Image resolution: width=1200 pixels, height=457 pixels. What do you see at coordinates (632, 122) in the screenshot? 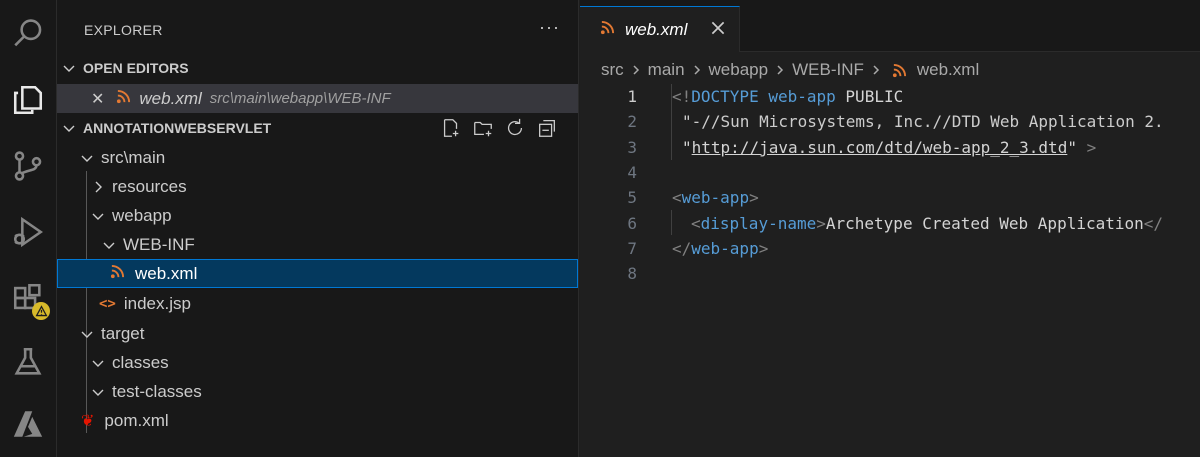
I see `line-number: 2` at bounding box center [632, 122].